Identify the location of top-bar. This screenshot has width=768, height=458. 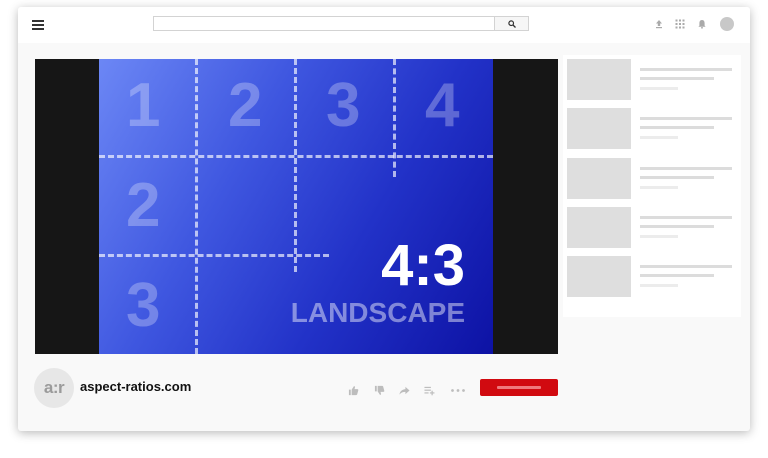
(384, 25).